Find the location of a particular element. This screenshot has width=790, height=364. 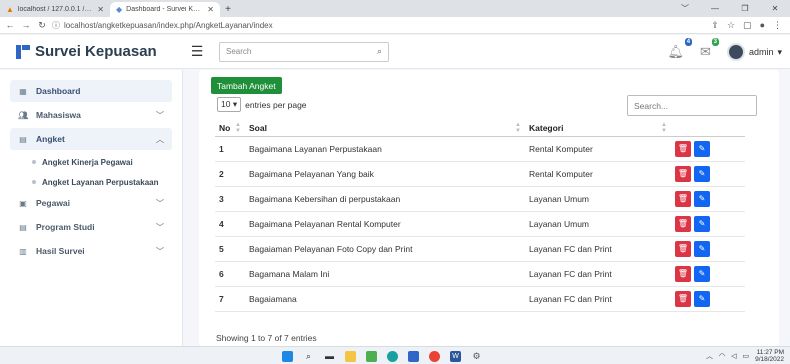

sidebar-subitem-kinerja: Angket Kinerja Pegawai is located at coordinates (91, 162).